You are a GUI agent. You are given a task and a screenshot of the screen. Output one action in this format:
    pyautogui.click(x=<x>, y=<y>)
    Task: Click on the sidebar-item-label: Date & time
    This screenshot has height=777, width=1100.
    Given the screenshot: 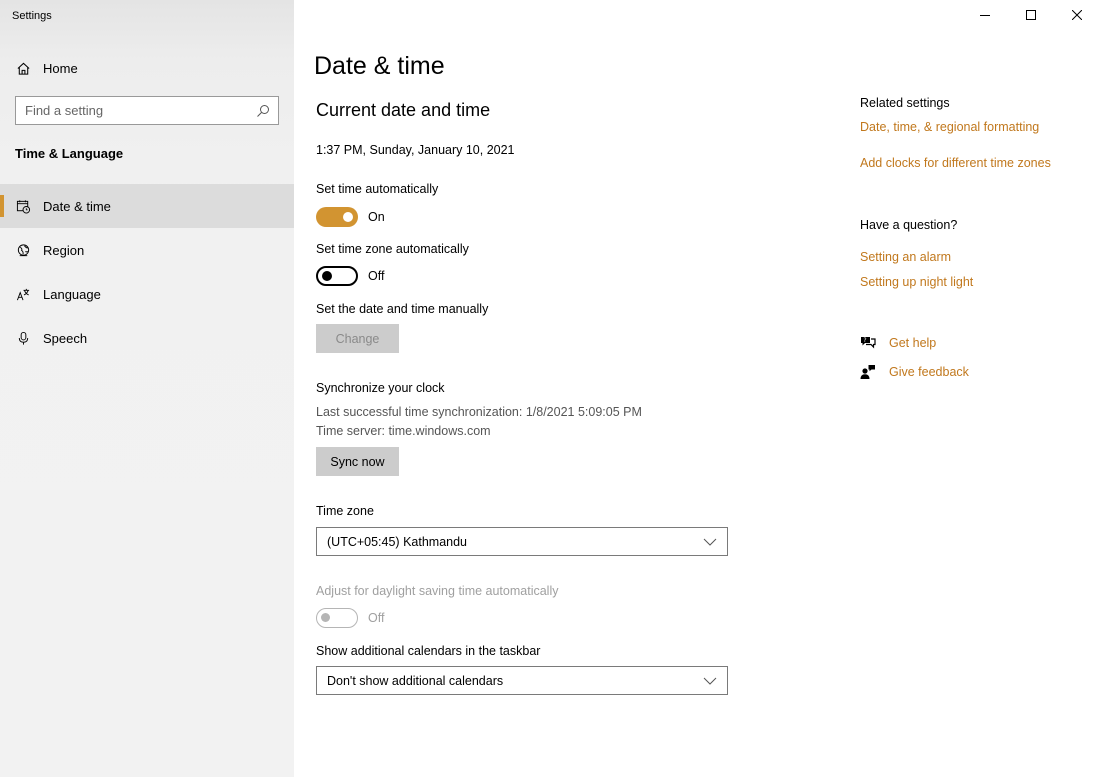 What is the action you would take?
    pyautogui.click(x=77, y=206)
    